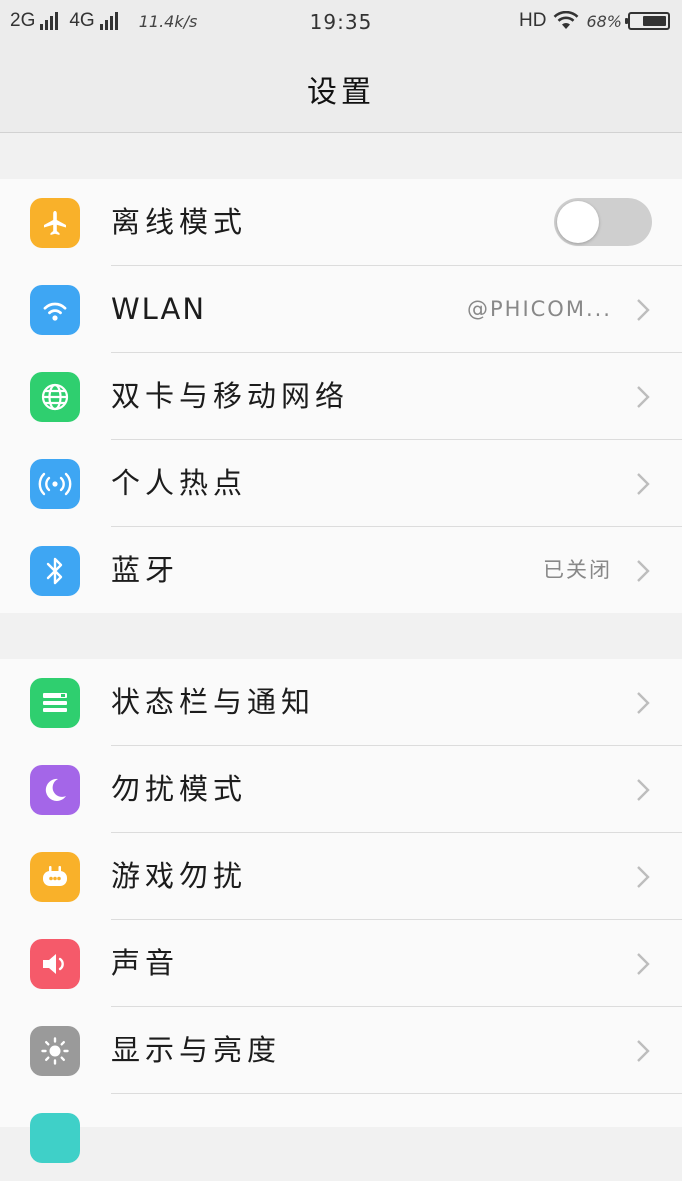  Describe the element at coordinates (577, 570) in the screenshot. I see `bluetooth-status: 已关闭` at that location.